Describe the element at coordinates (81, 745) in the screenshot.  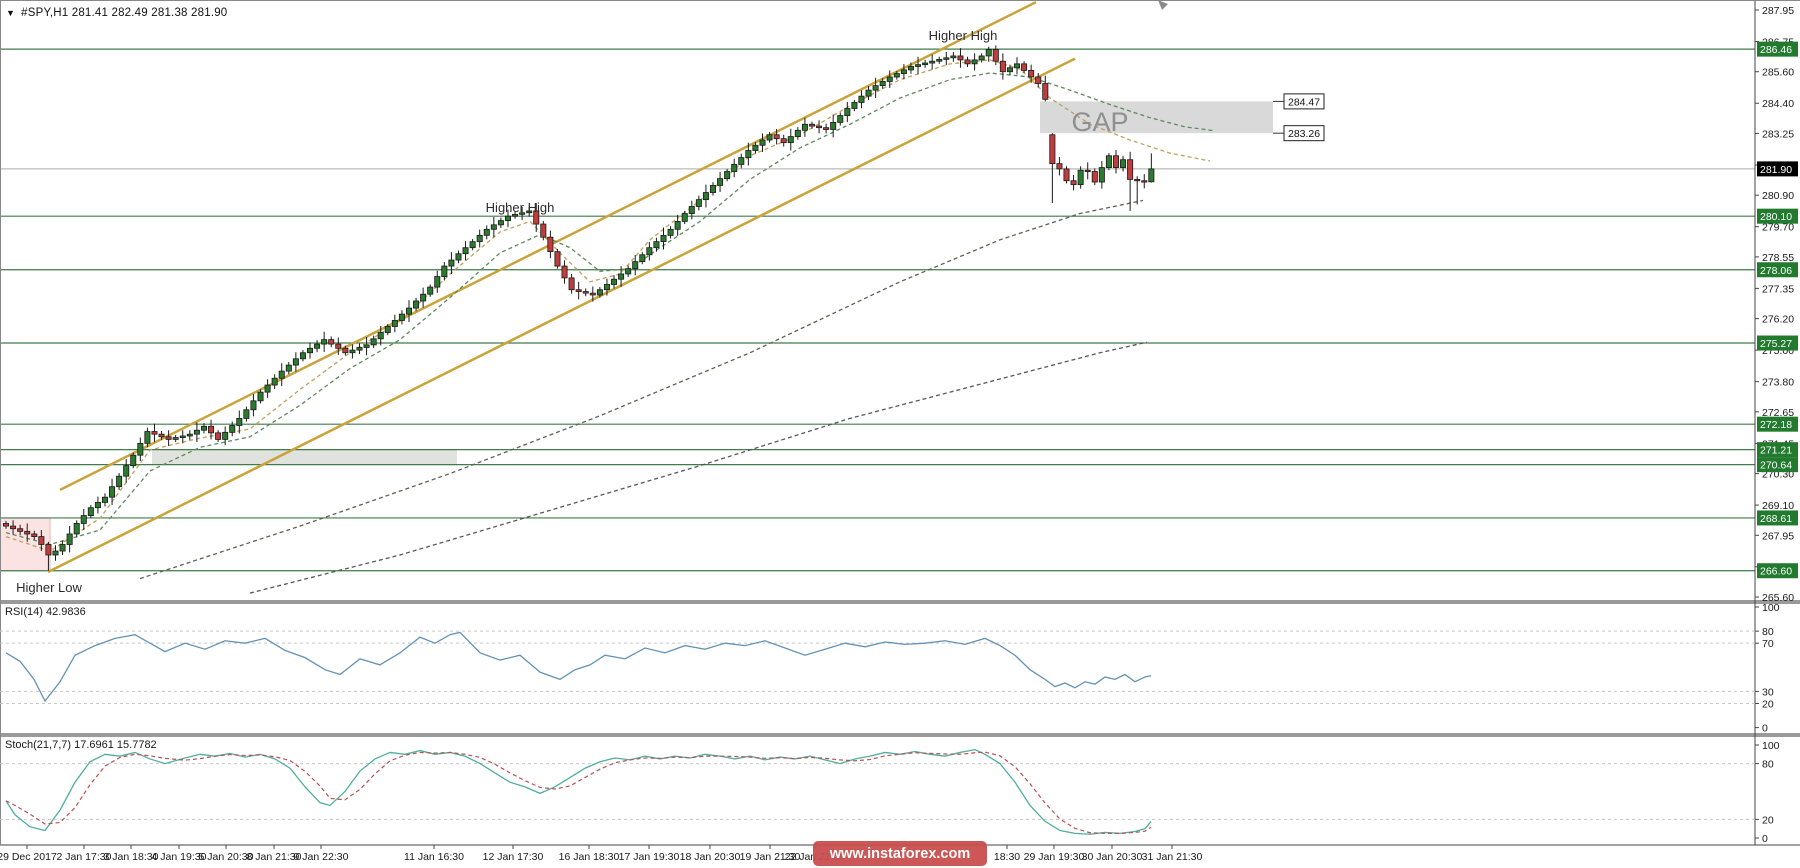
I see `stoch-indicator-label: Stoch(21,7,7) 17.6961 15.7782` at that location.